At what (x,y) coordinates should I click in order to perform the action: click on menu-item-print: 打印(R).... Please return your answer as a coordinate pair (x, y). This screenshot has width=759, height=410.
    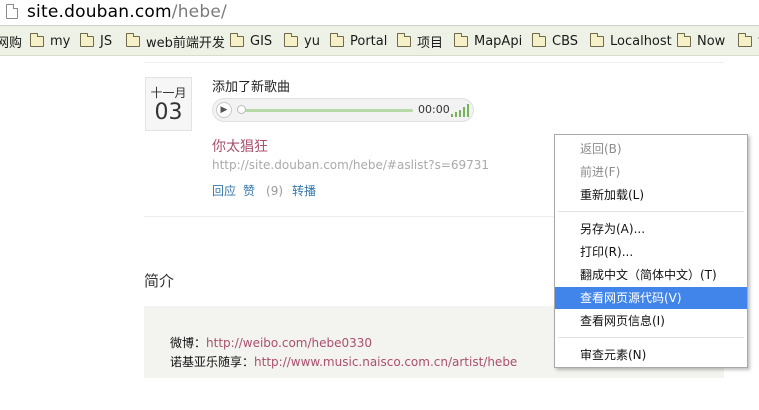
    Looking at the image, I should click on (651, 252).